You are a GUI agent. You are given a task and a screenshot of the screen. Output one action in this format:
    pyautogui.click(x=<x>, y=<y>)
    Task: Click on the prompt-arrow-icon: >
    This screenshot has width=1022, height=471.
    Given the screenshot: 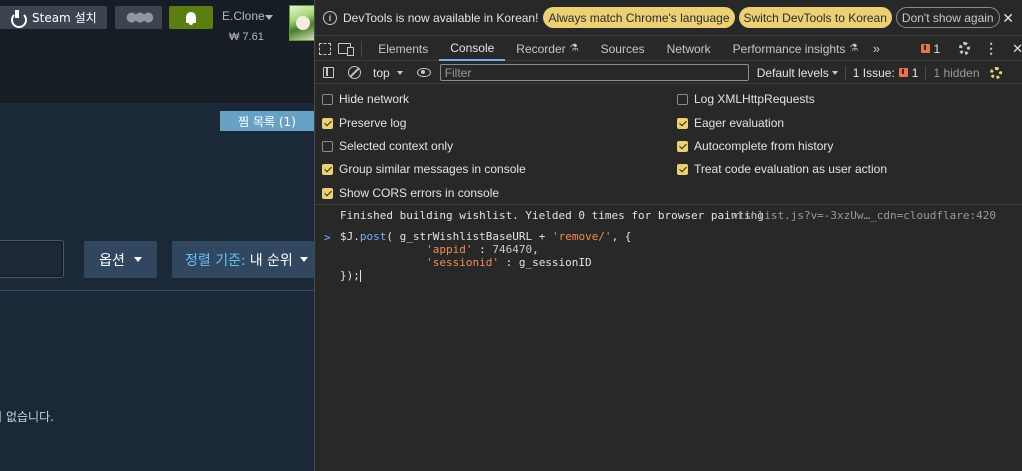 What is the action you would take?
    pyautogui.click(x=327, y=237)
    